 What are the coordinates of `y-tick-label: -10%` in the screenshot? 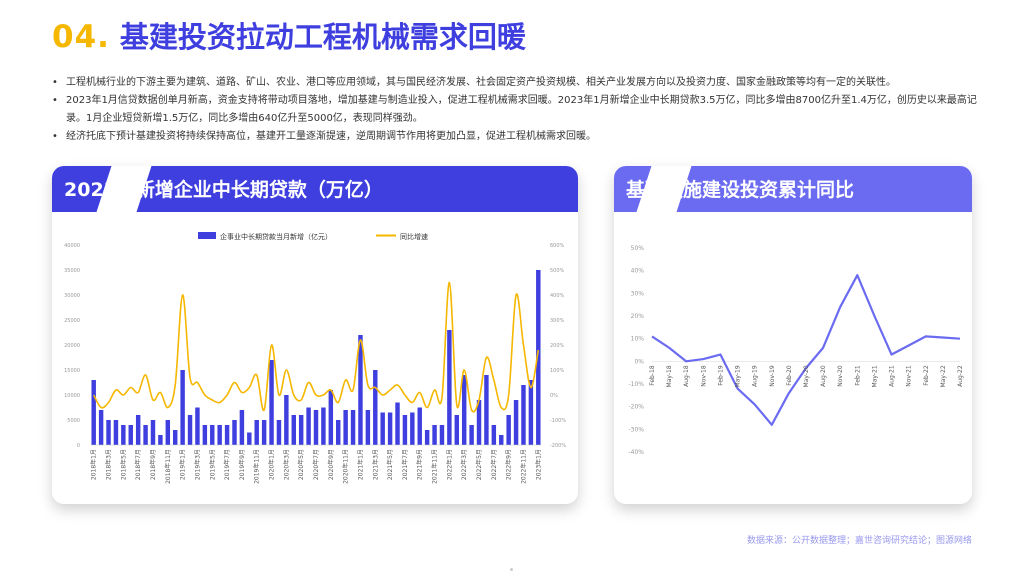 It's located at (636, 384).